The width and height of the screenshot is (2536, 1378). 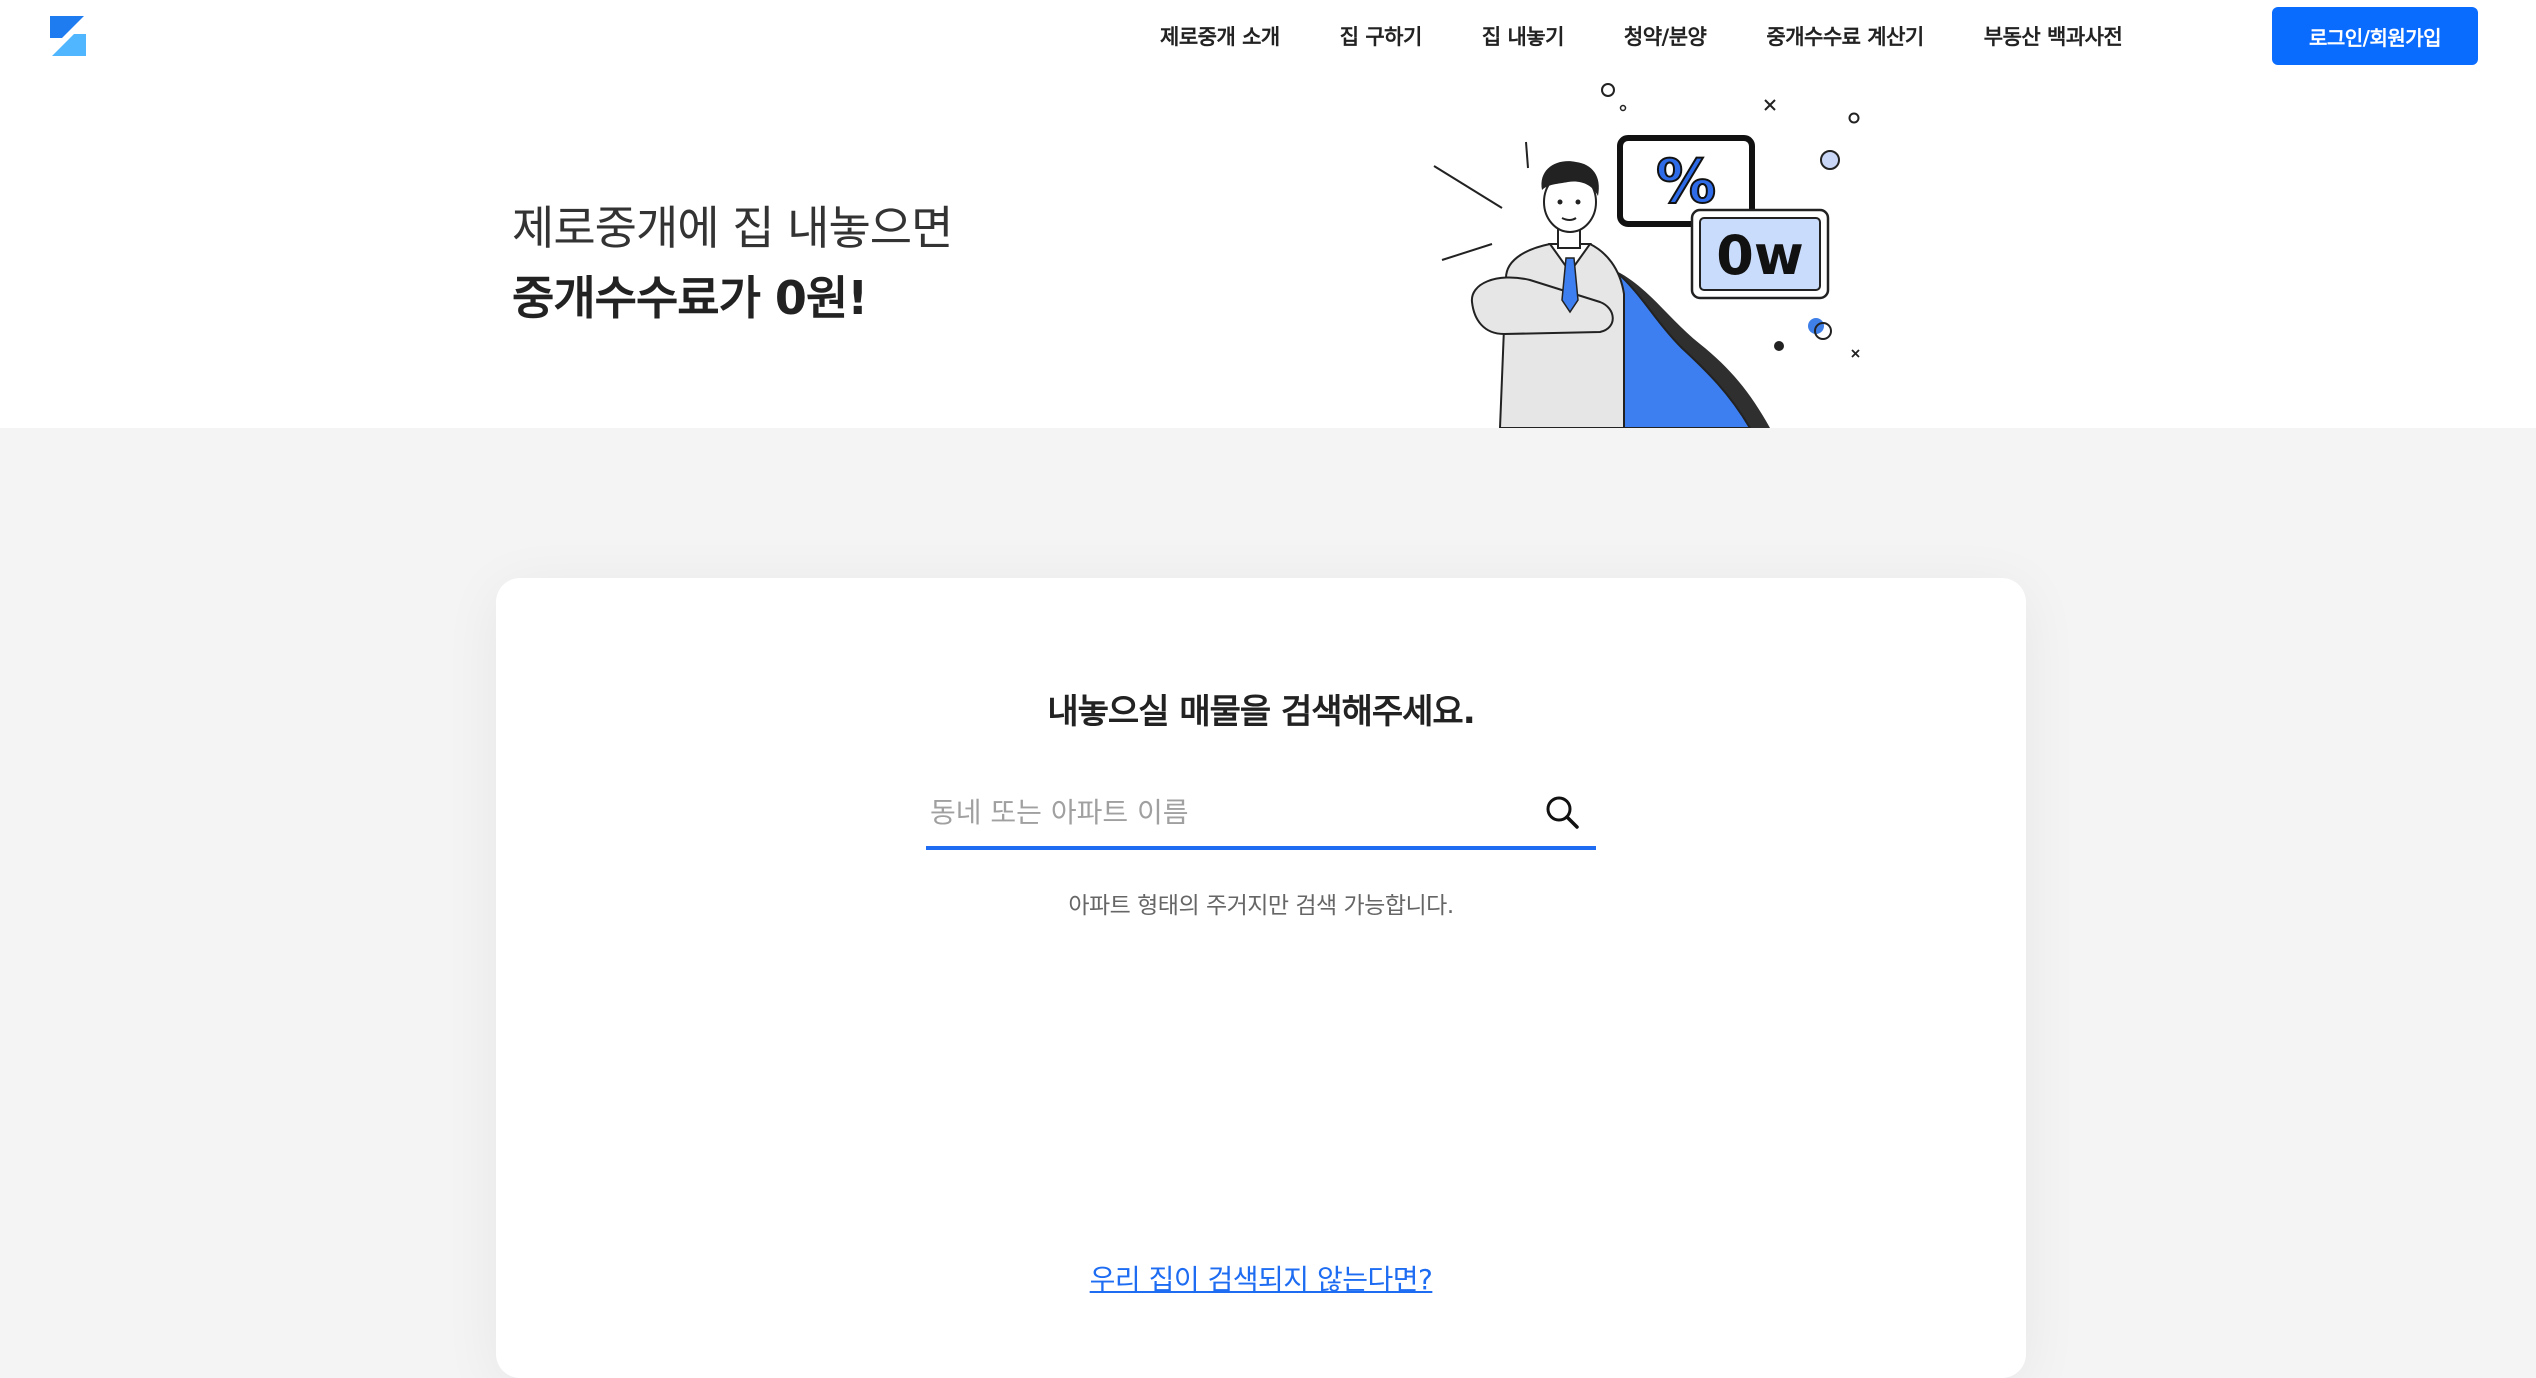 What do you see at coordinates (1523, 36) in the screenshot?
I see `nav-item-list-home: 집 내놓기` at bounding box center [1523, 36].